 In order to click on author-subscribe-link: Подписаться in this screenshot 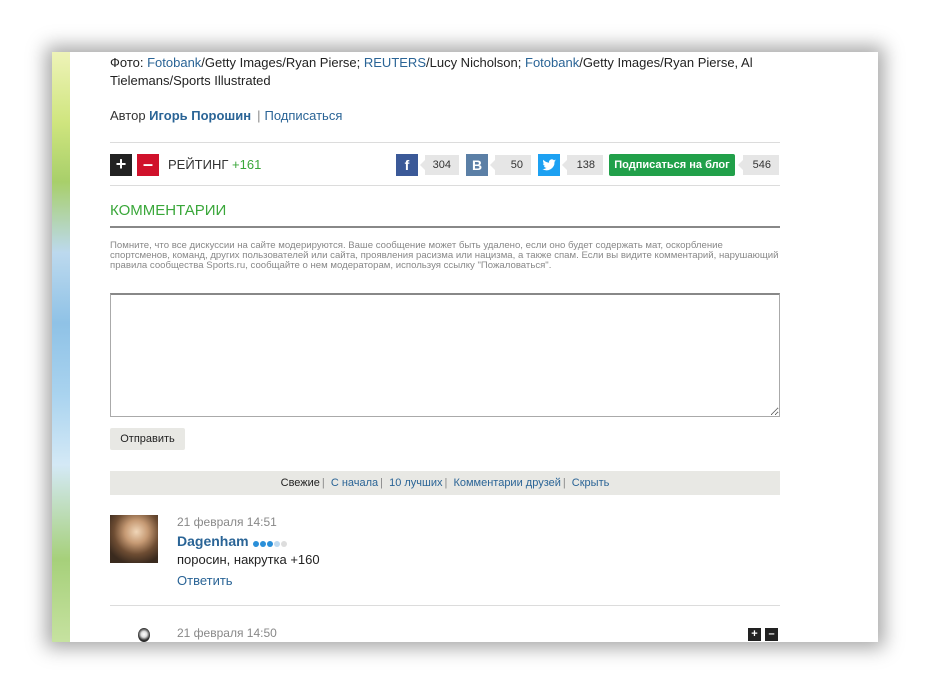, I will do `click(303, 115)`.